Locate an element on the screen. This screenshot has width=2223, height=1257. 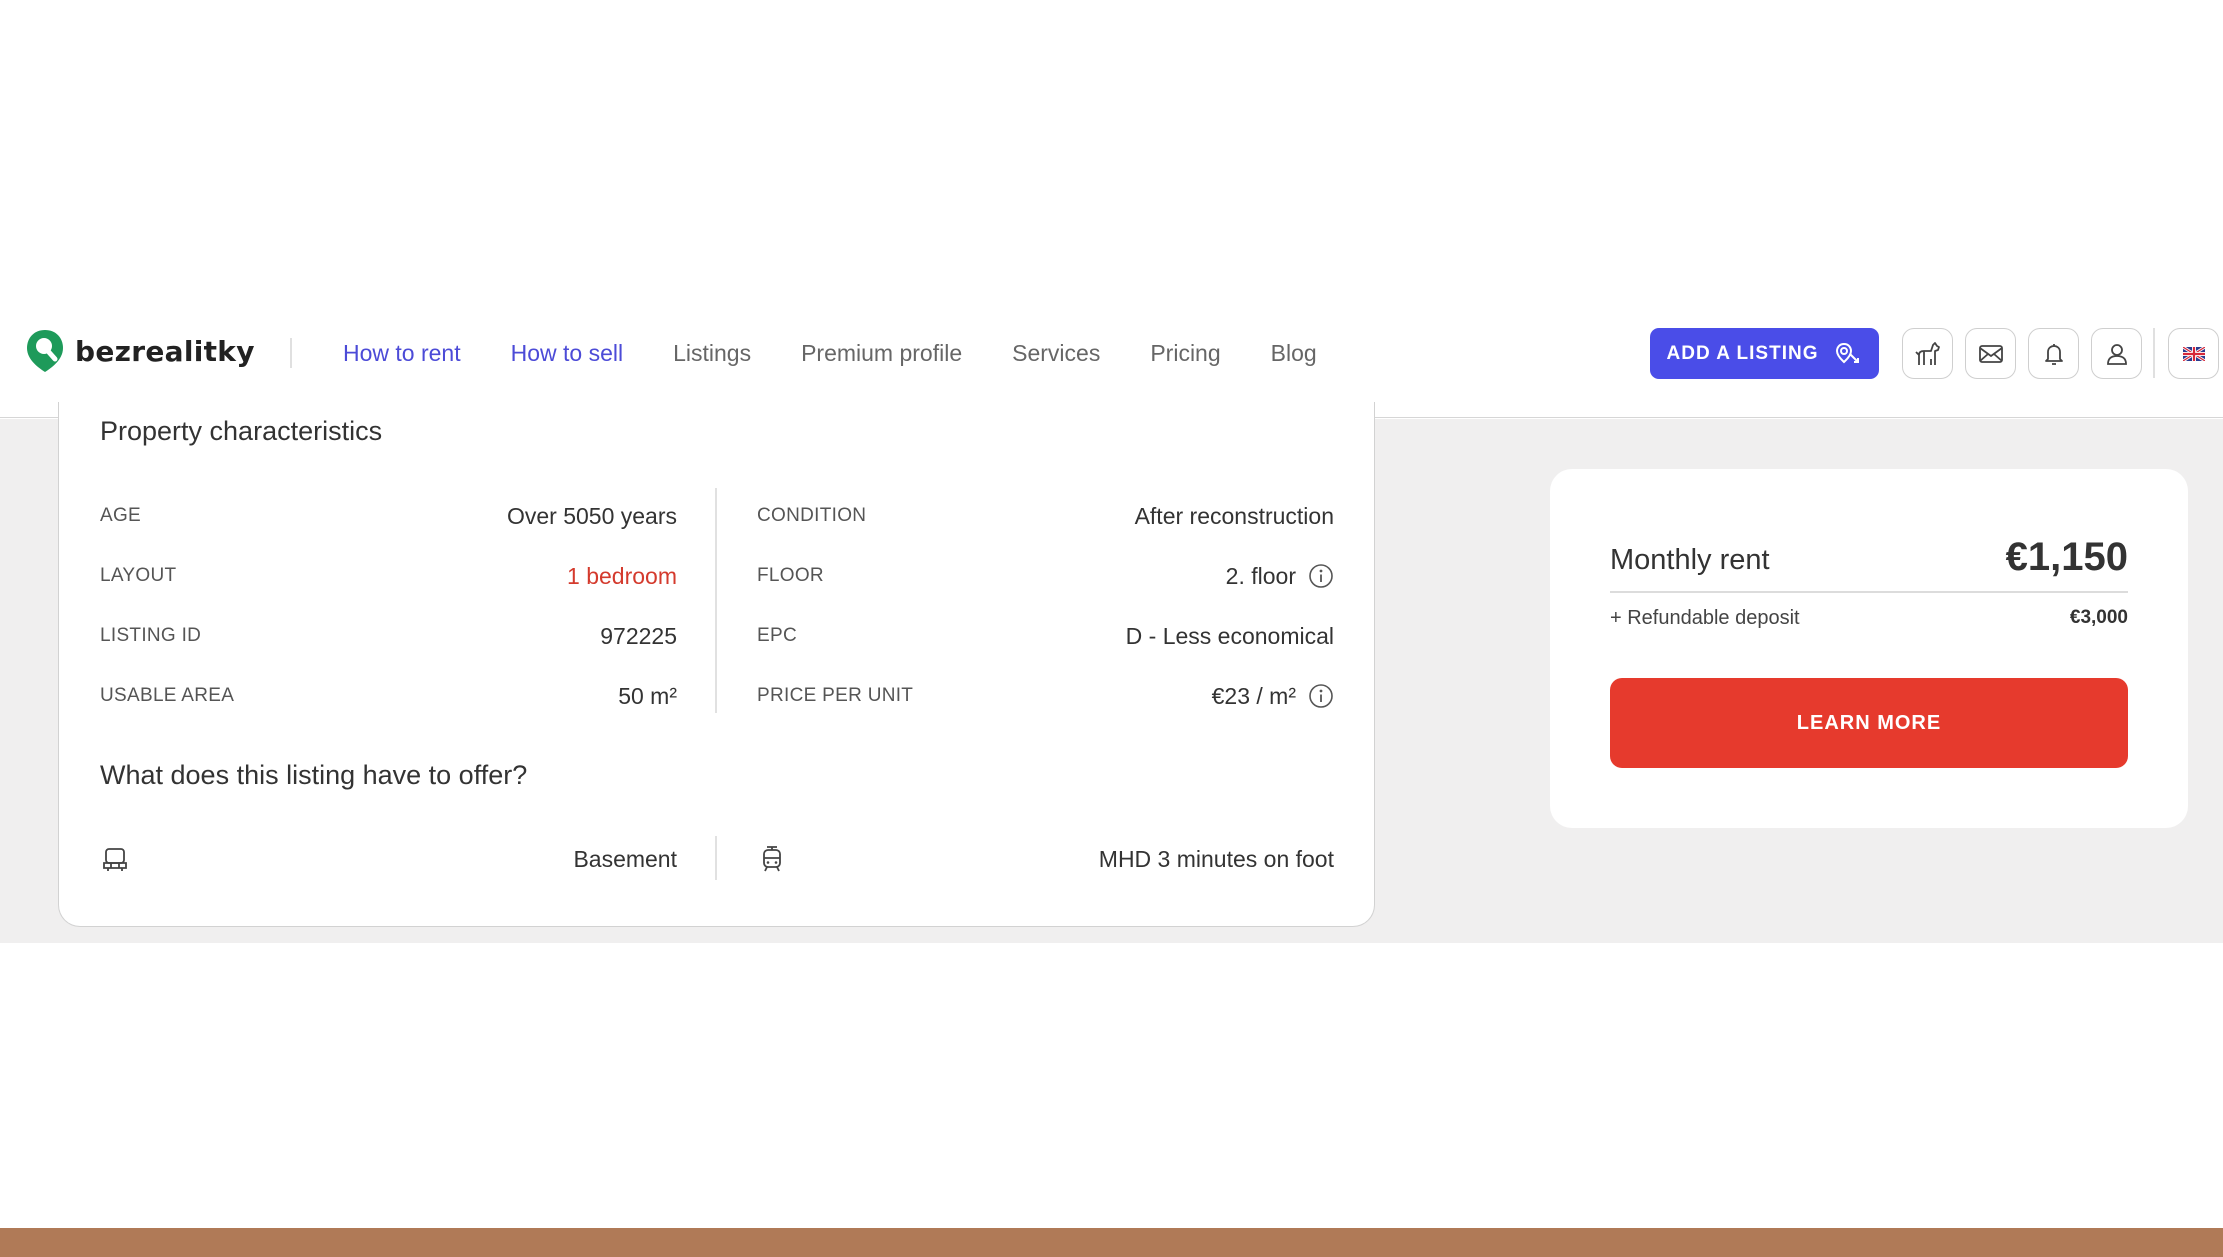
dog-icon is located at coordinates (1927, 353).